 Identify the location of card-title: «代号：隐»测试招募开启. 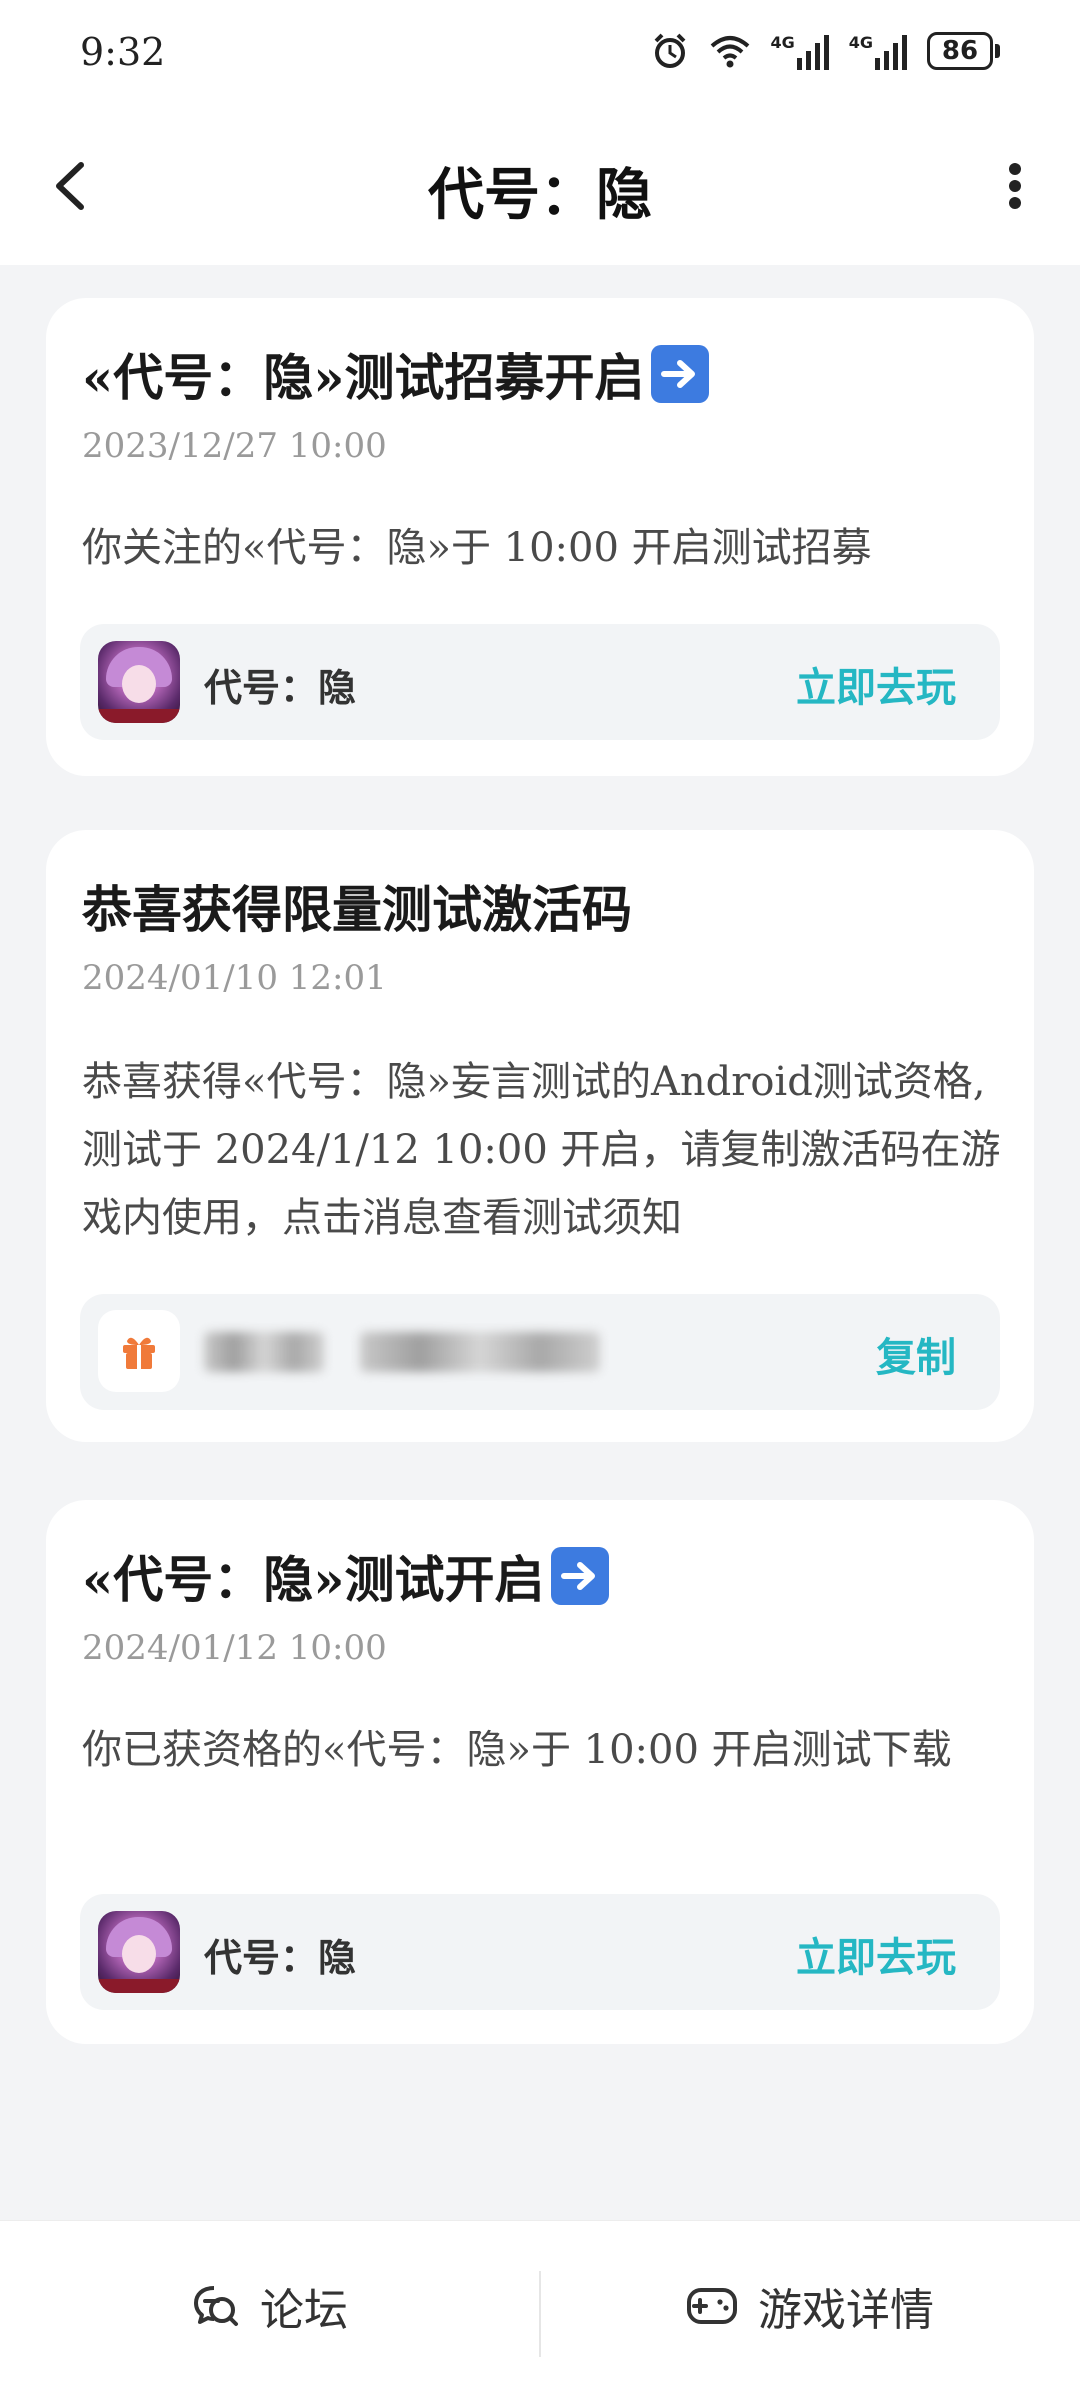
(395, 374).